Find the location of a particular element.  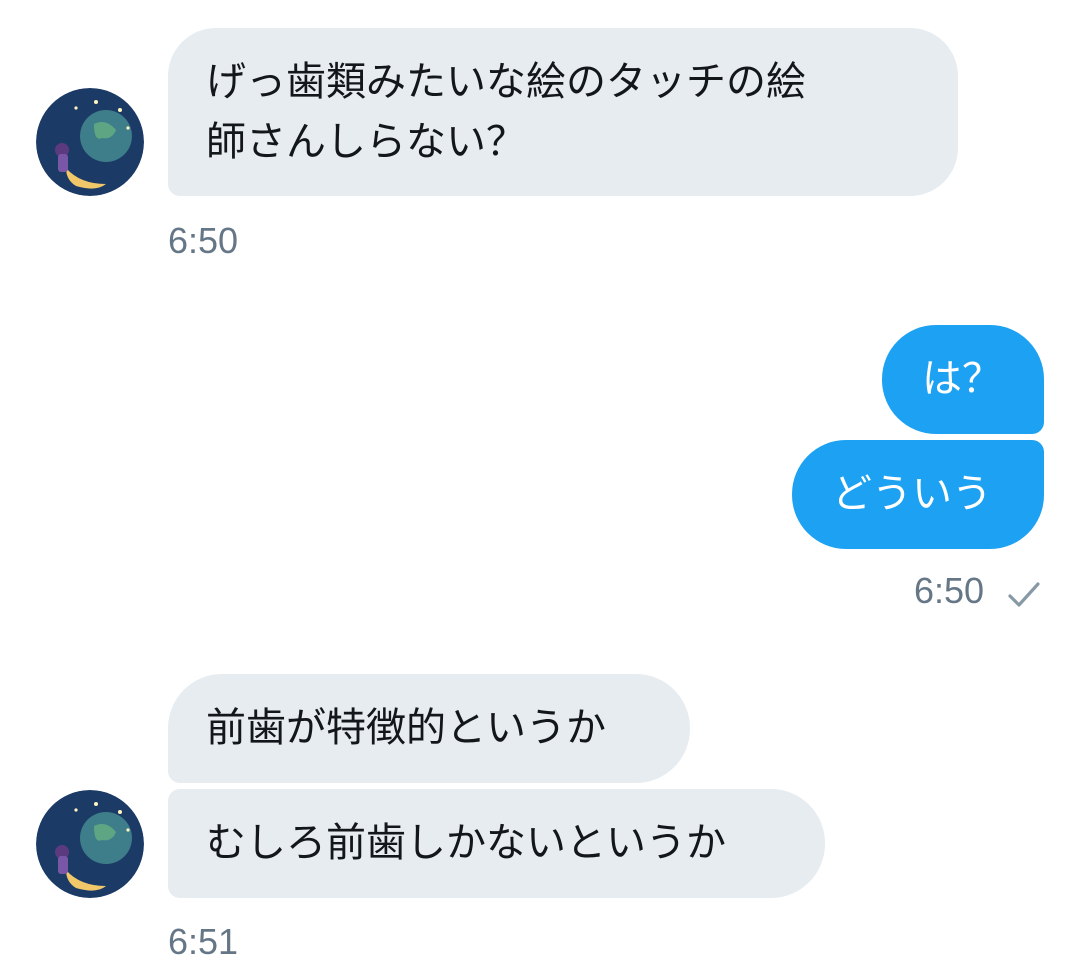

message-bubble: 前歯が特徴的というか is located at coordinates (429, 728).